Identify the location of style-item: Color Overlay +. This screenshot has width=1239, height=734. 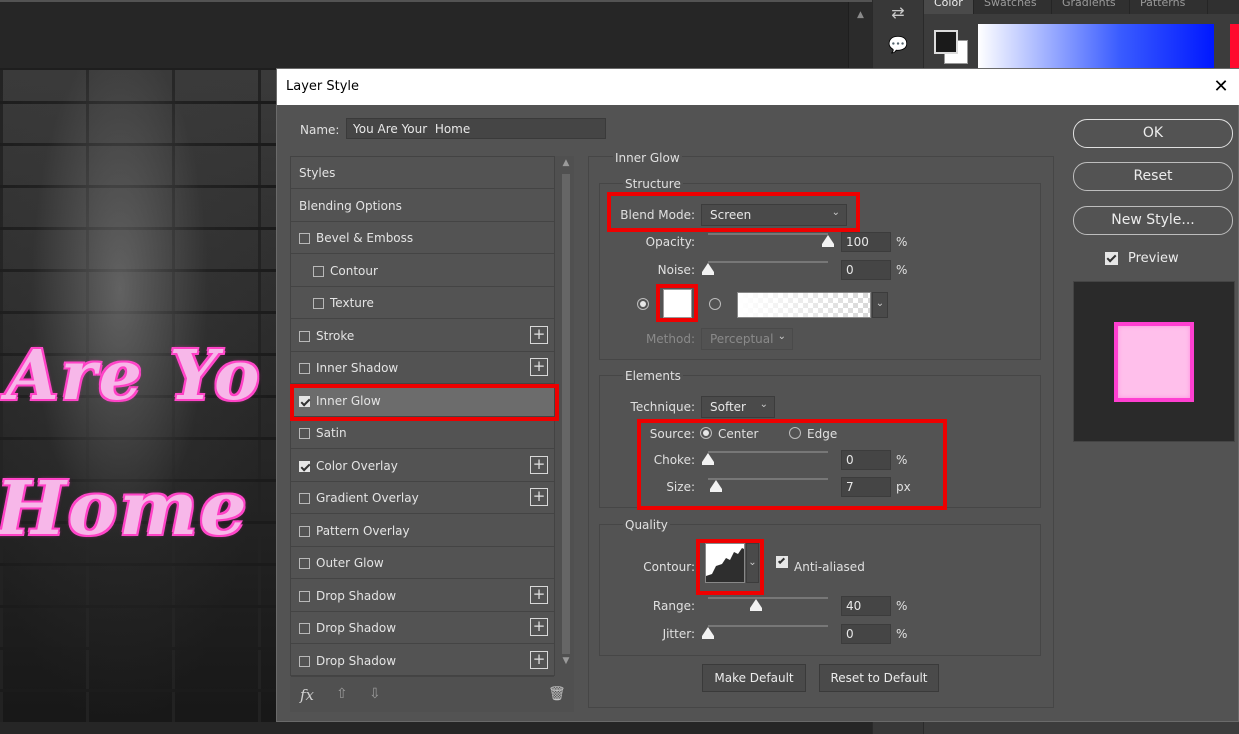
(422, 466).